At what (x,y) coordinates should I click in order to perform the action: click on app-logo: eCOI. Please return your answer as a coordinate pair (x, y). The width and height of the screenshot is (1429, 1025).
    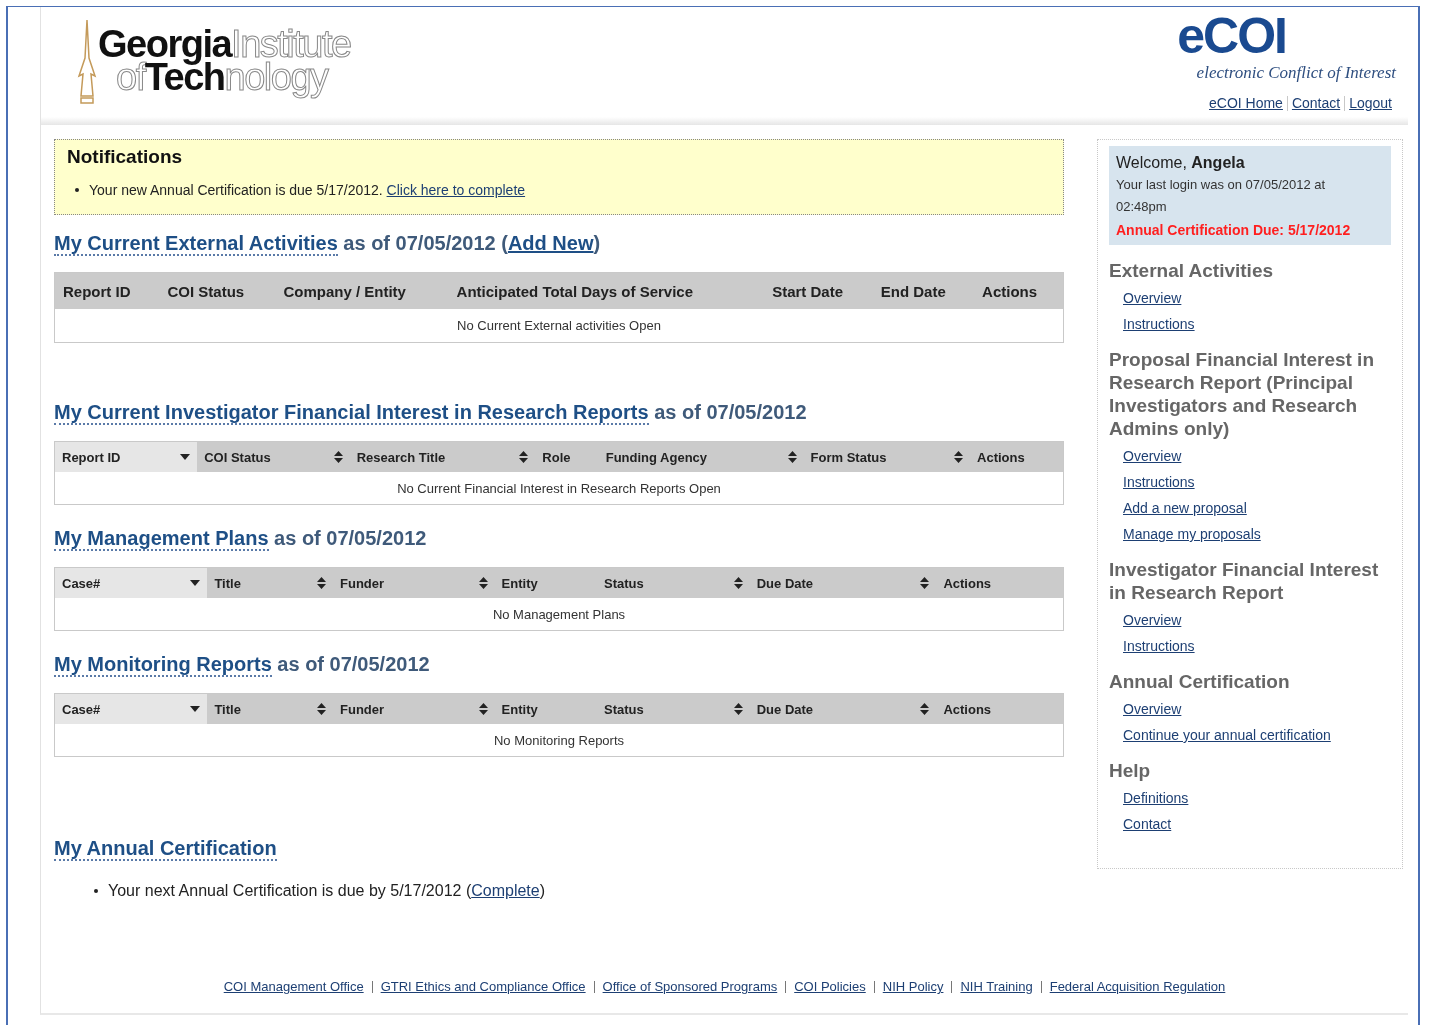
    Looking at the image, I should click on (1231, 36).